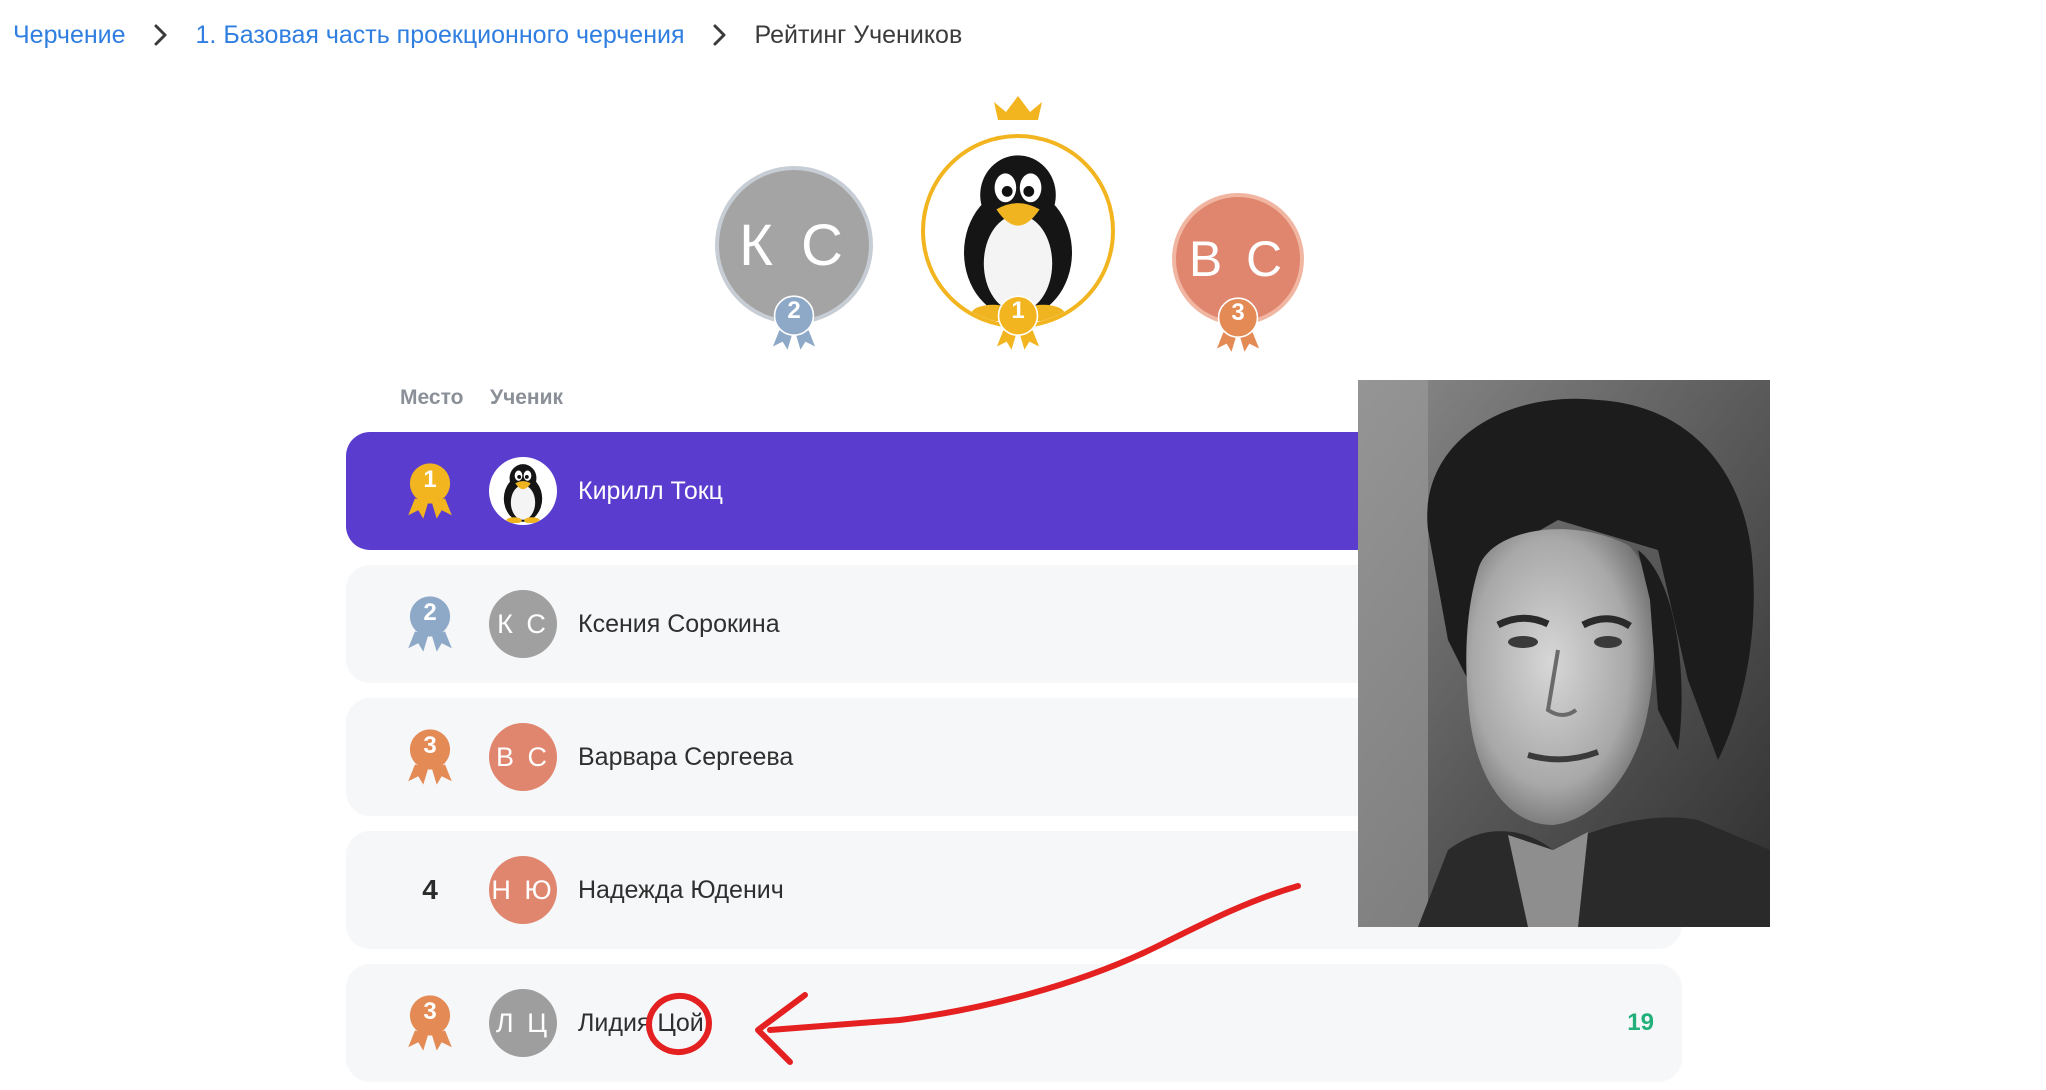  What do you see at coordinates (432, 397) in the screenshot?
I see `column-header-place: Место` at bounding box center [432, 397].